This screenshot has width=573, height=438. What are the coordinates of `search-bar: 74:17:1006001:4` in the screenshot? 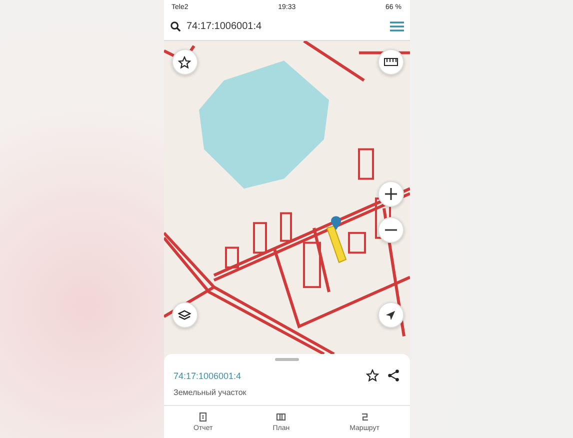 It's located at (287, 27).